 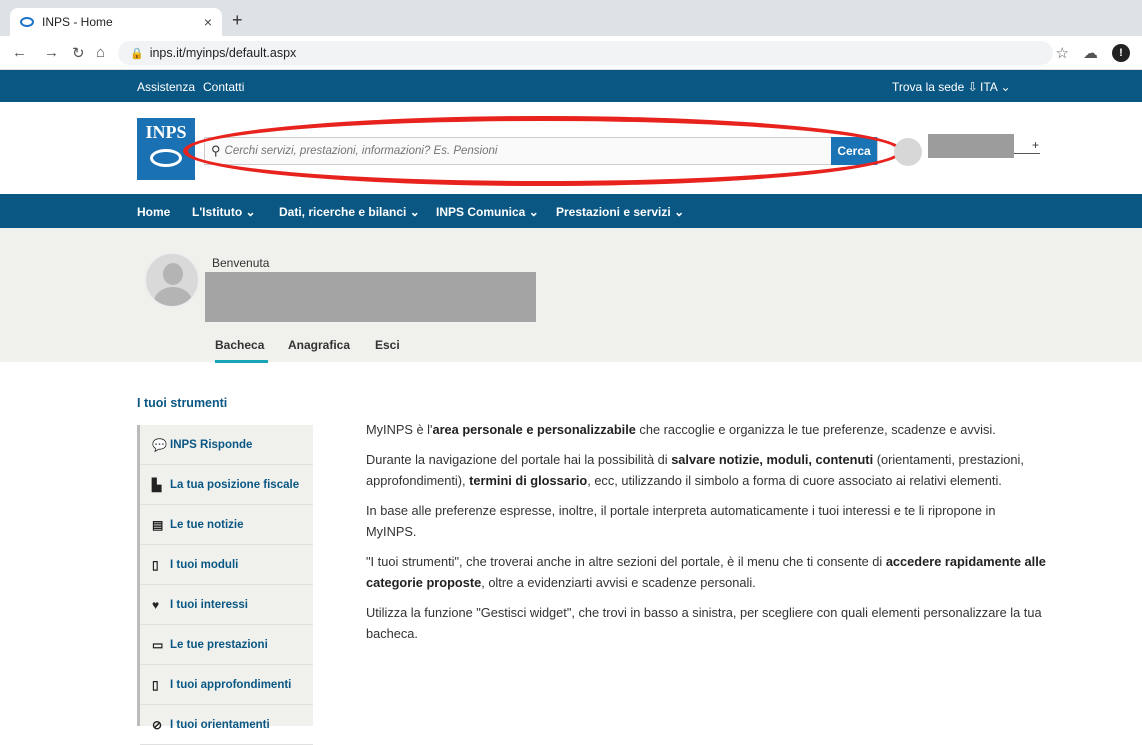 I want to click on tool-approfondimenti: ▯ I tuoi approfondimenti, so click(x=226, y=685).